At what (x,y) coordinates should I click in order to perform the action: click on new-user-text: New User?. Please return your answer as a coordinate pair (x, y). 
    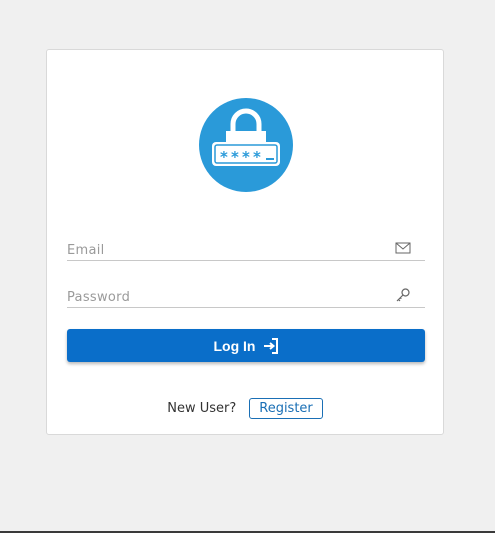
    Looking at the image, I should click on (202, 408).